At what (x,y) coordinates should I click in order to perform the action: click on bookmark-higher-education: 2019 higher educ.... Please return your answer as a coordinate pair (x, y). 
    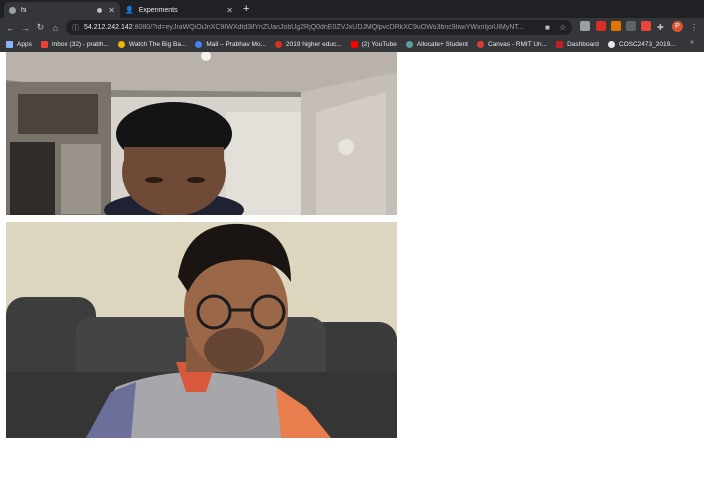
    Looking at the image, I should click on (308, 44).